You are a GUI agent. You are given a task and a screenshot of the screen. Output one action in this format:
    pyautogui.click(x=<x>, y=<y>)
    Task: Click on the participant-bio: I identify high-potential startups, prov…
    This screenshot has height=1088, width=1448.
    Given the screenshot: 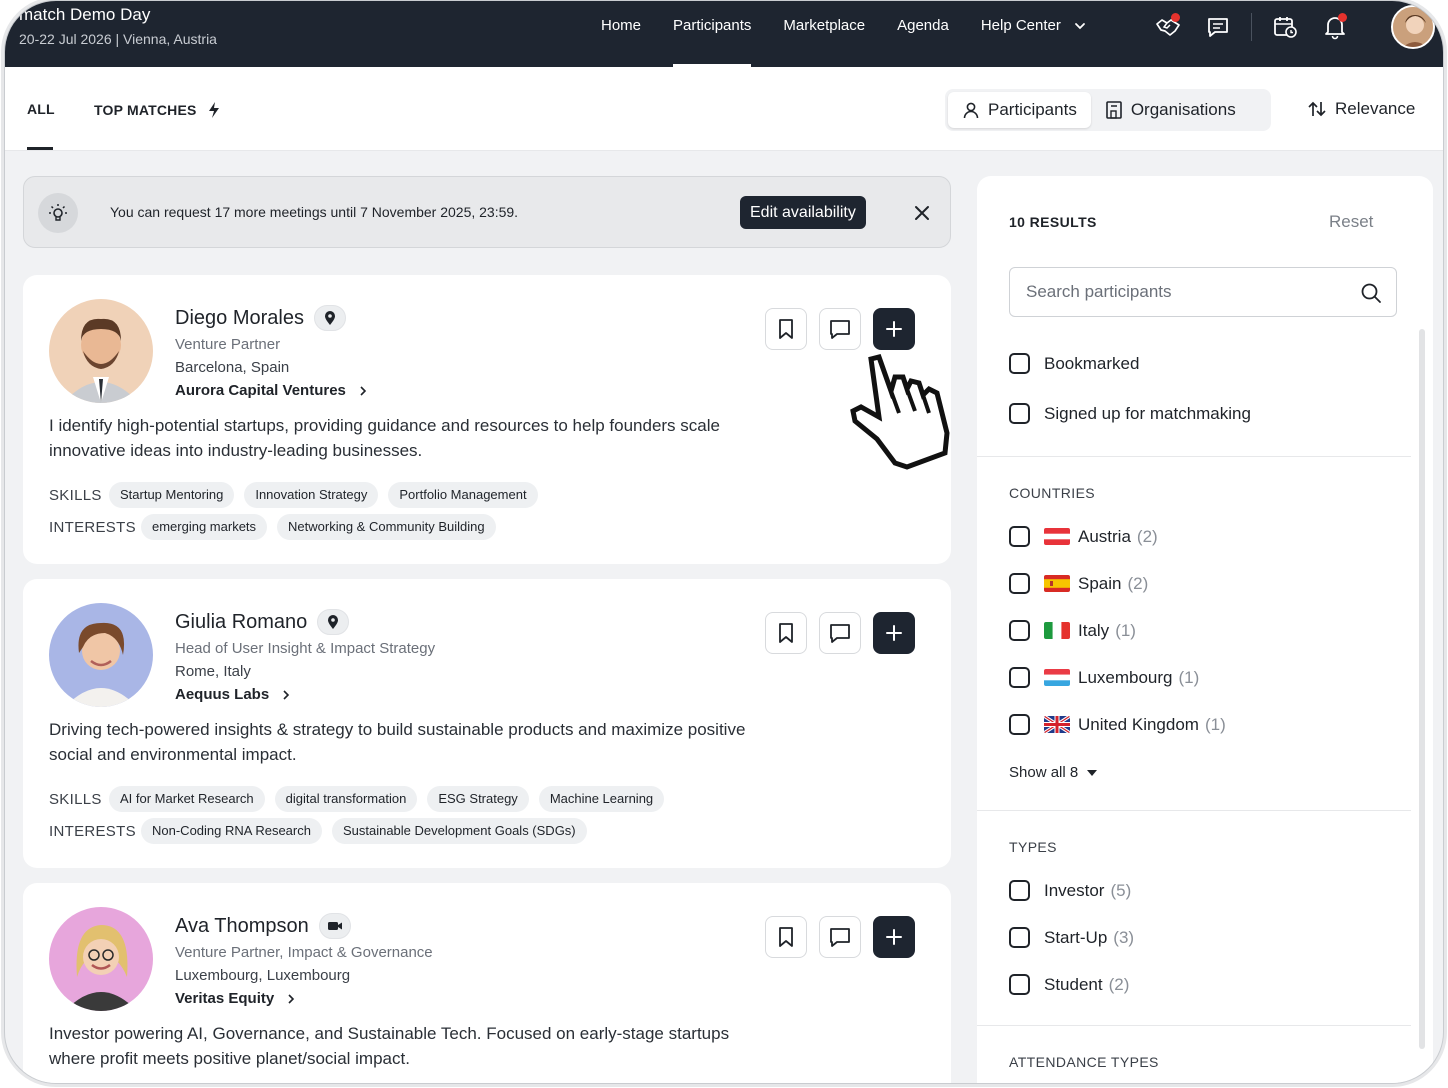 What is the action you would take?
    pyautogui.click(x=384, y=438)
    